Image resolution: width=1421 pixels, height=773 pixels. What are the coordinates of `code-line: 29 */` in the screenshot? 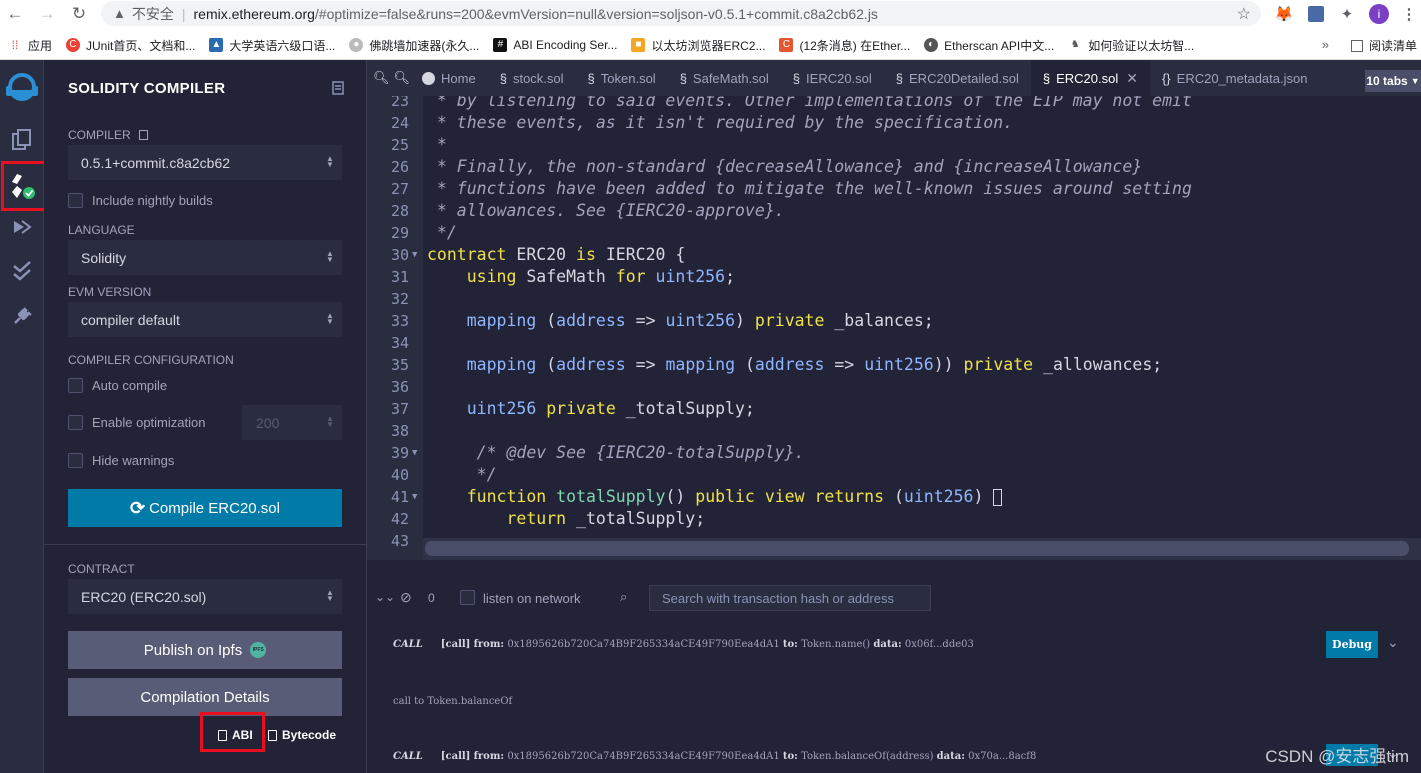 It's located at (894, 233).